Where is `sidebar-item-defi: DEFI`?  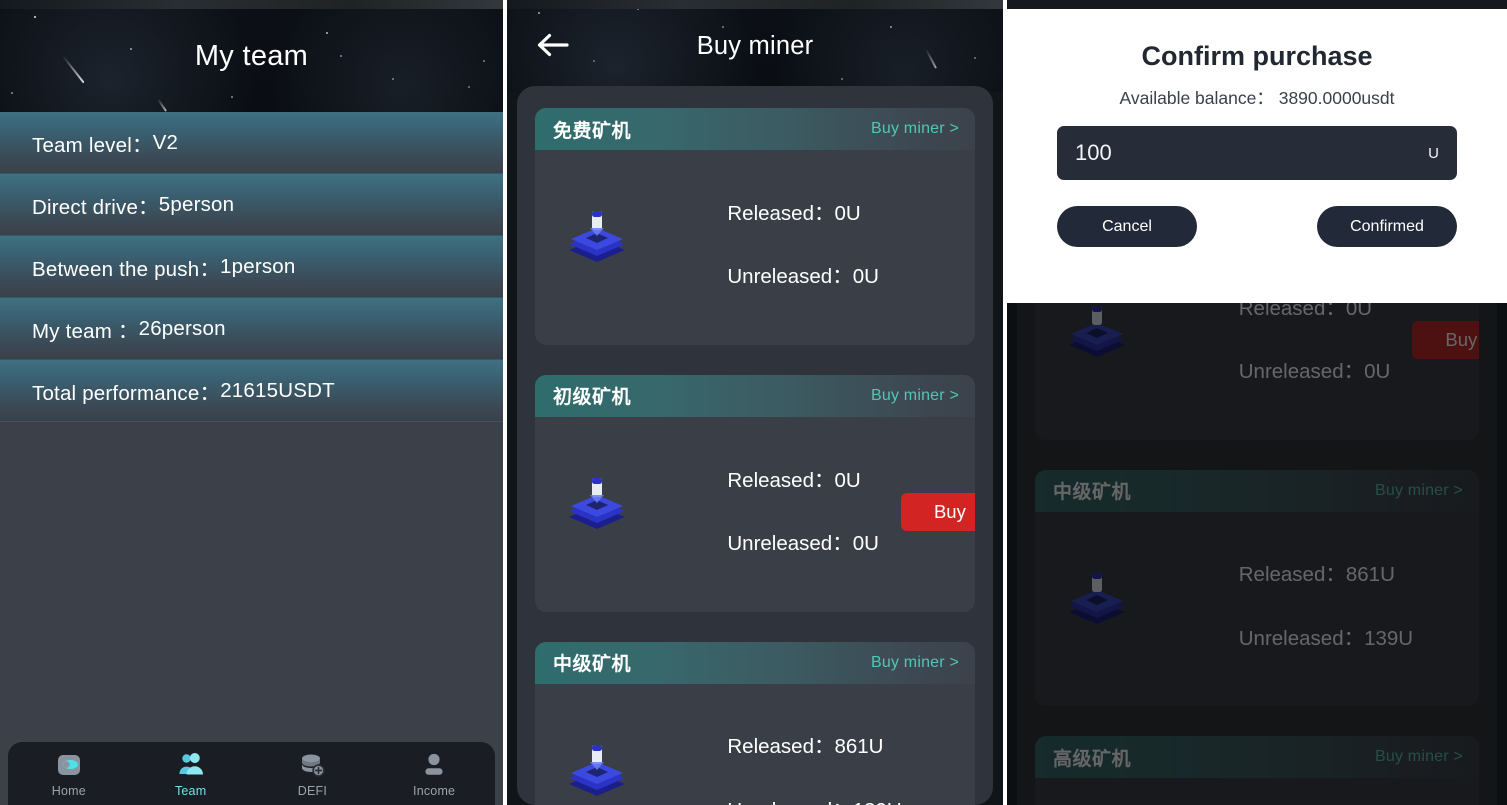 sidebar-item-defi: DEFI is located at coordinates (313, 773).